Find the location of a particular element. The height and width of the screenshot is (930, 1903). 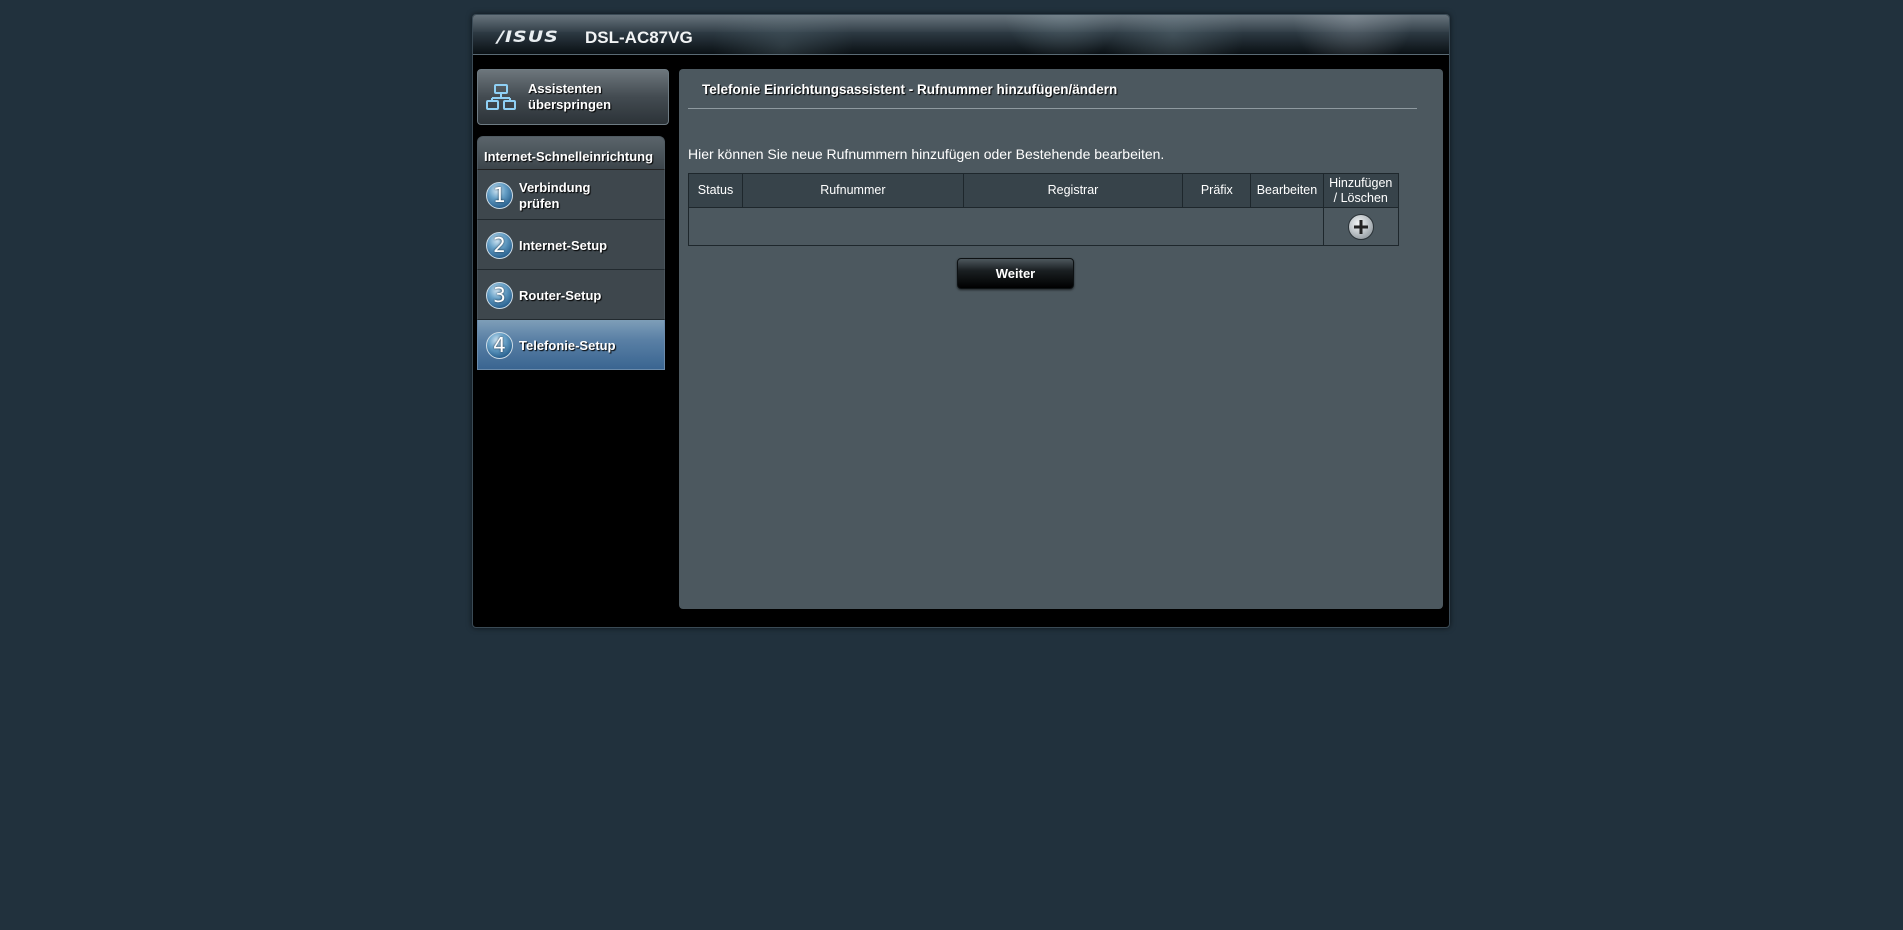

step-1-icon: 1 is located at coordinates (499, 195).